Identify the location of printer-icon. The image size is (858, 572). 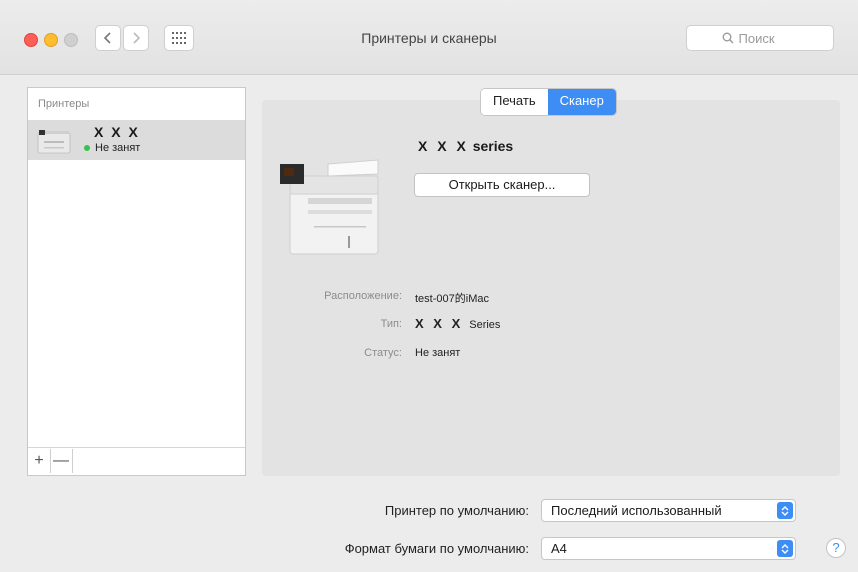
(54, 142).